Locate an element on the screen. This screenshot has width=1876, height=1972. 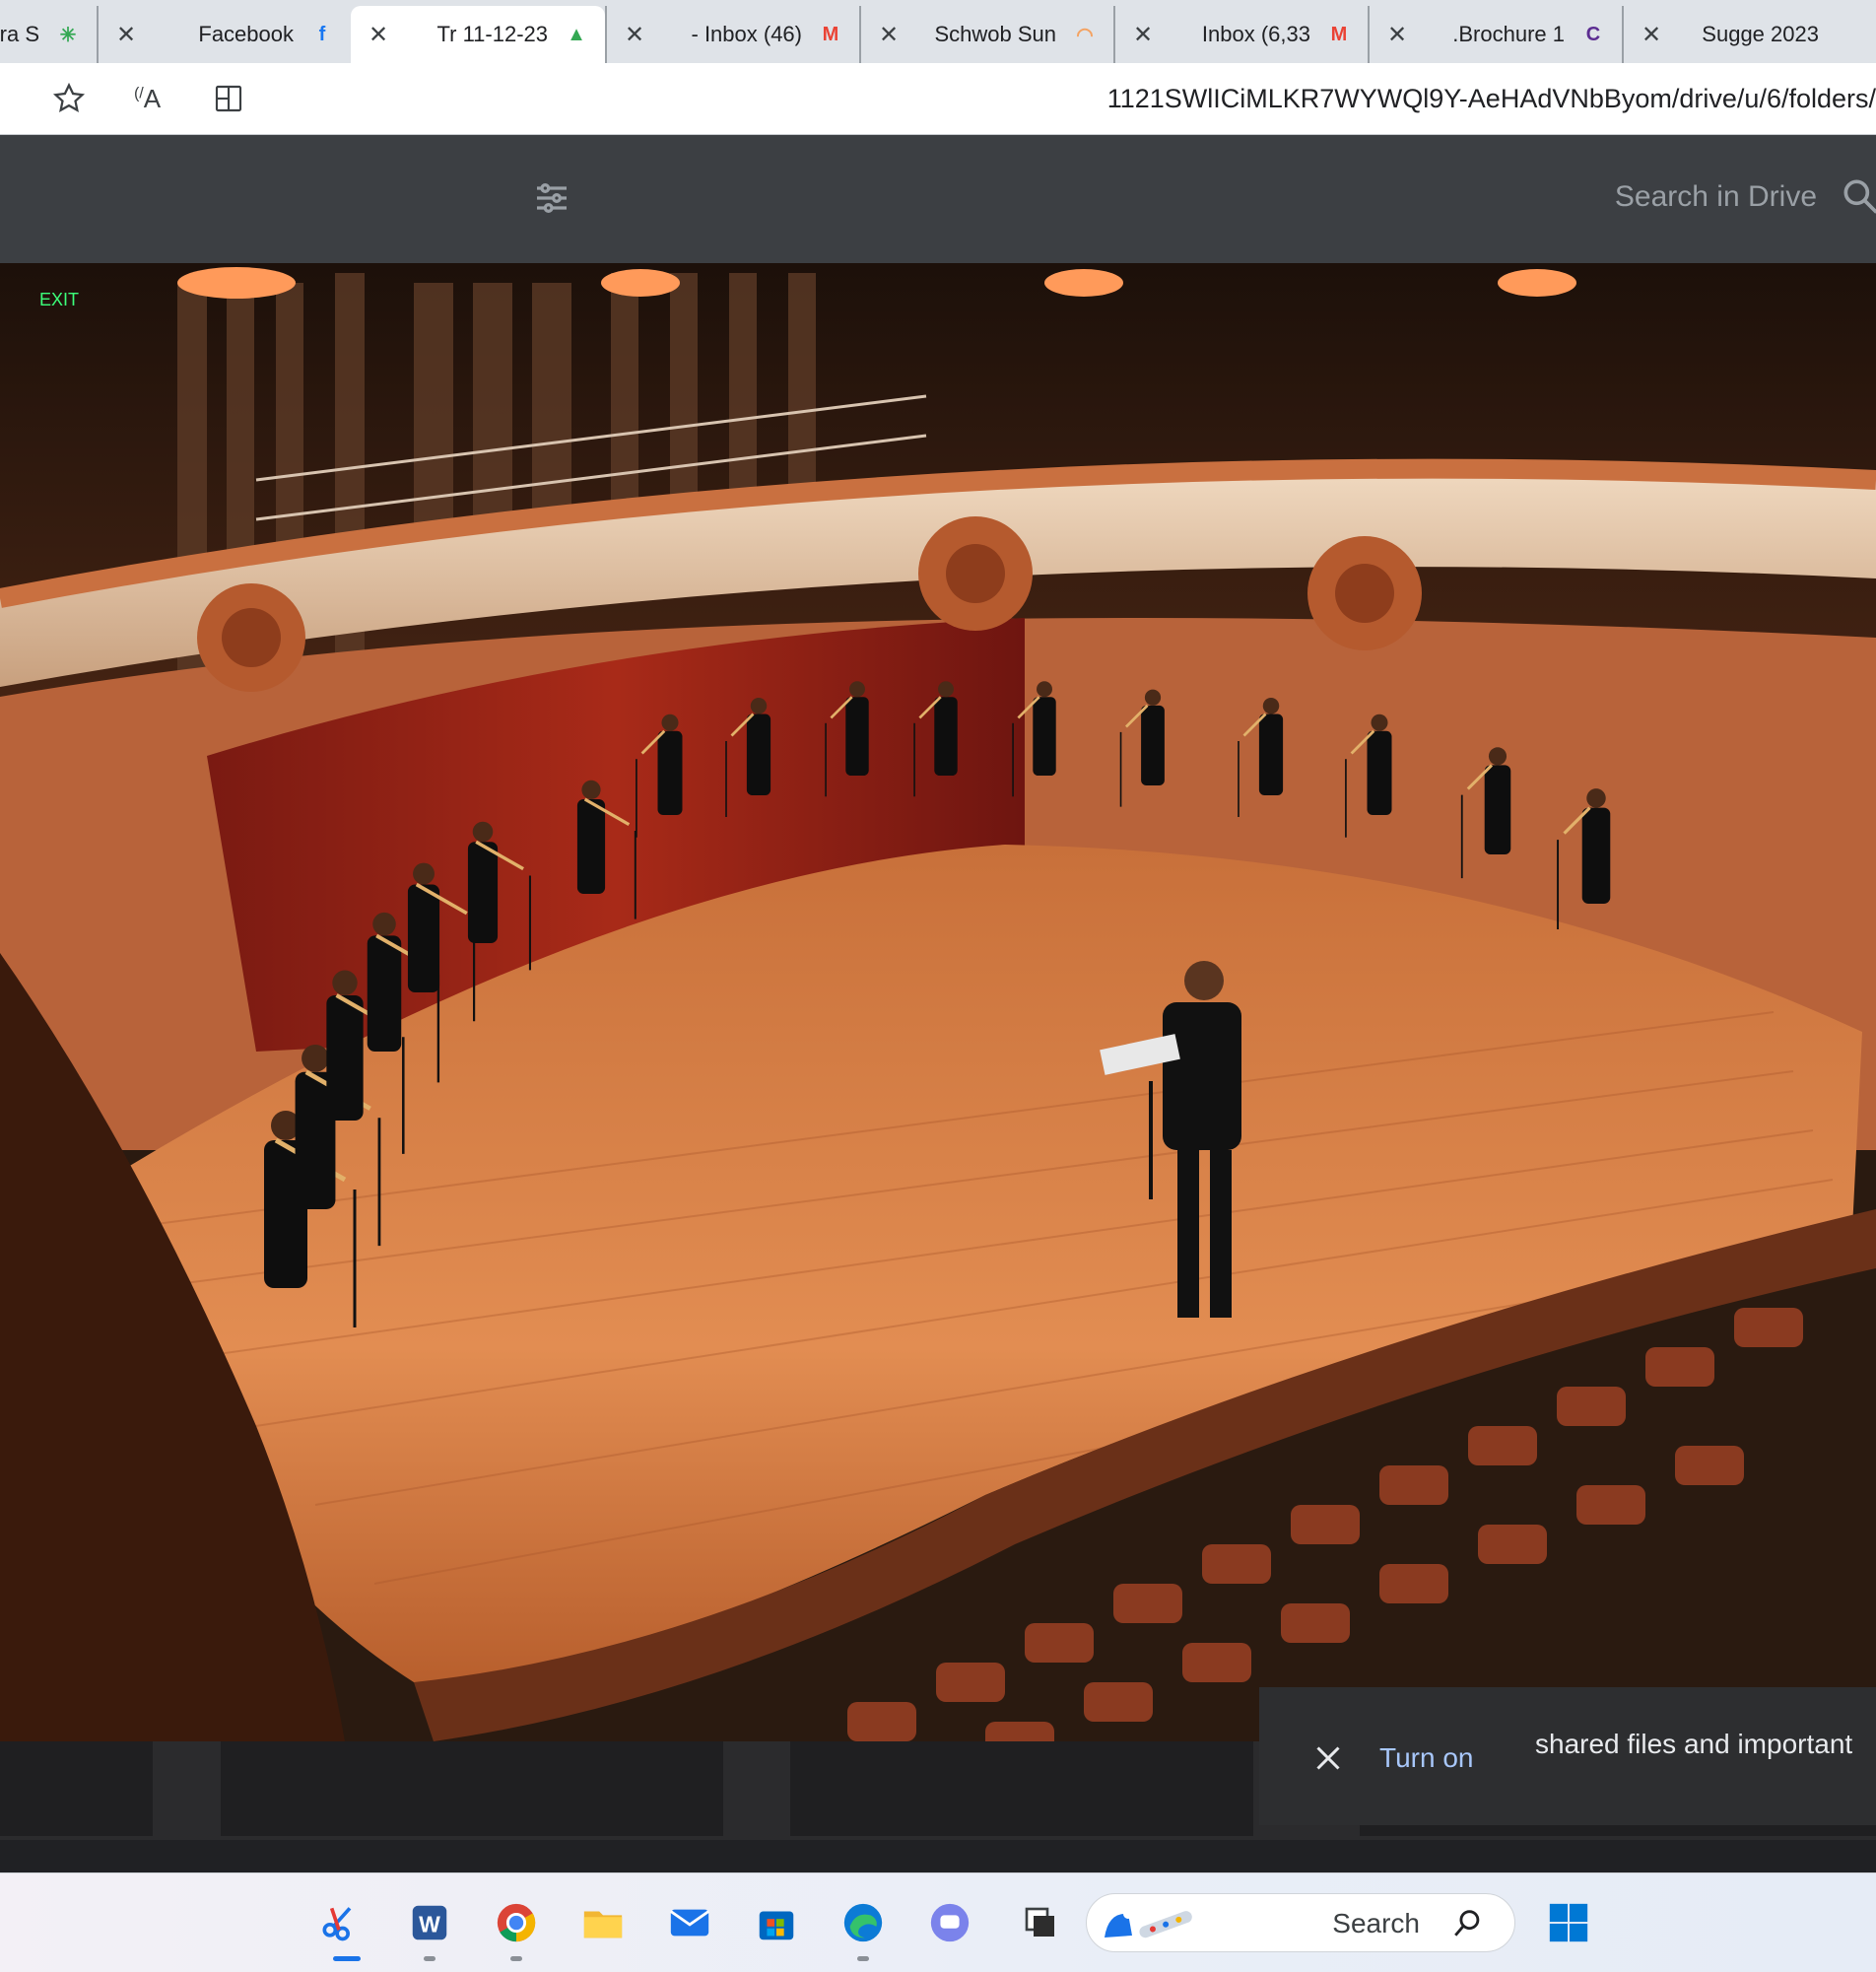
task-view-icon is located at coordinates (1041, 1922).